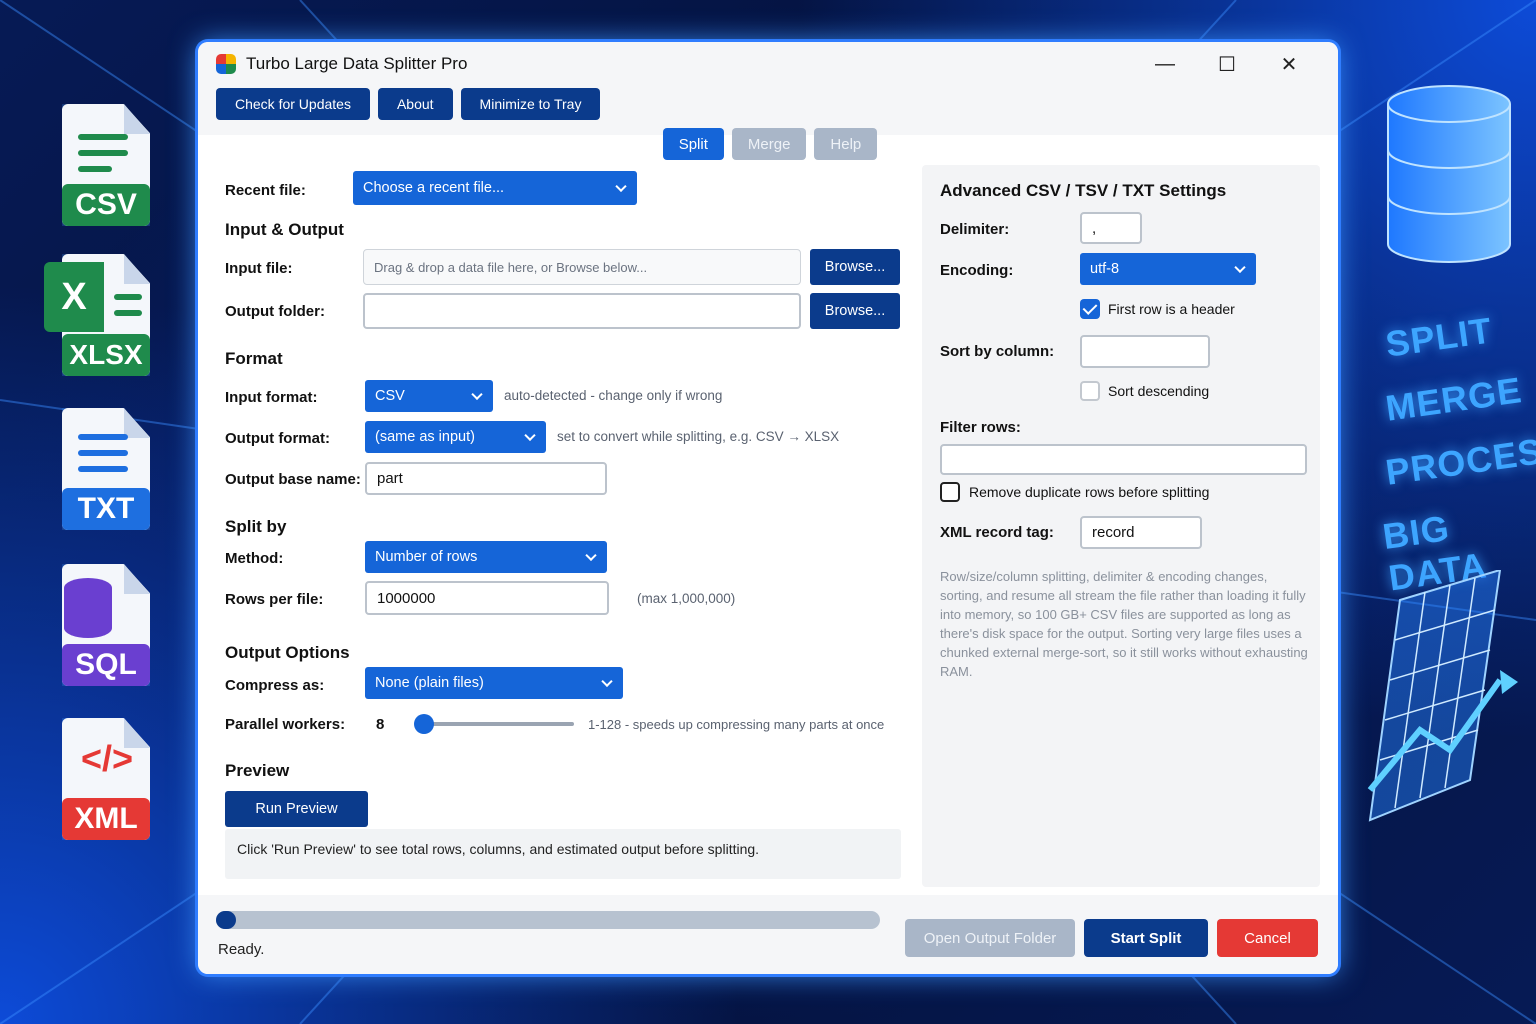 The width and height of the screenshot is (1536, 1024). I want to click on close-button: ✕, so click(1289, 64).